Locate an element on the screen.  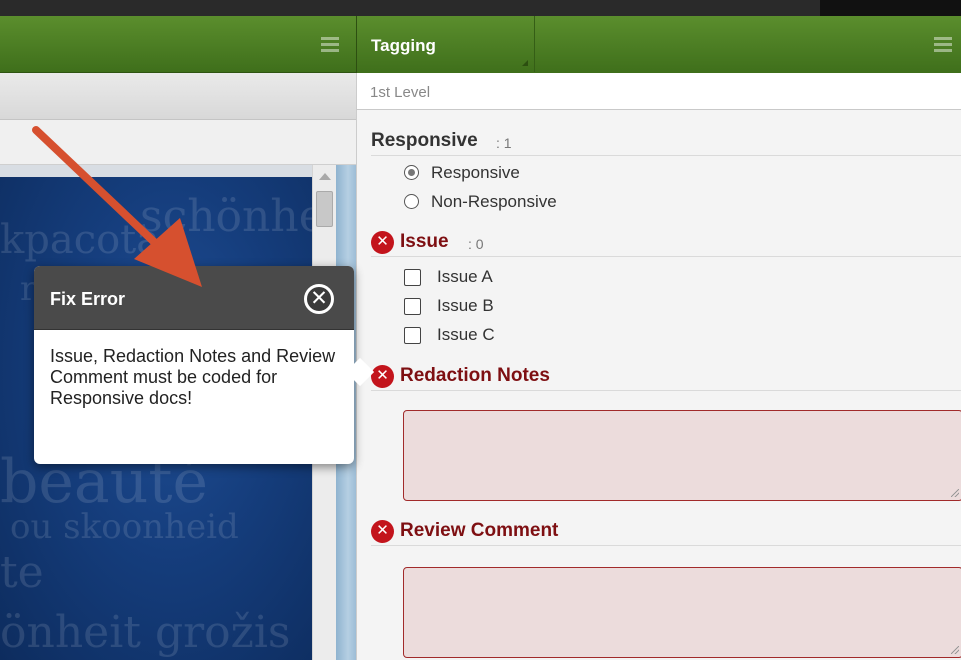
field-review-comment-title: Review Comment is located at coordinates (479, 530).